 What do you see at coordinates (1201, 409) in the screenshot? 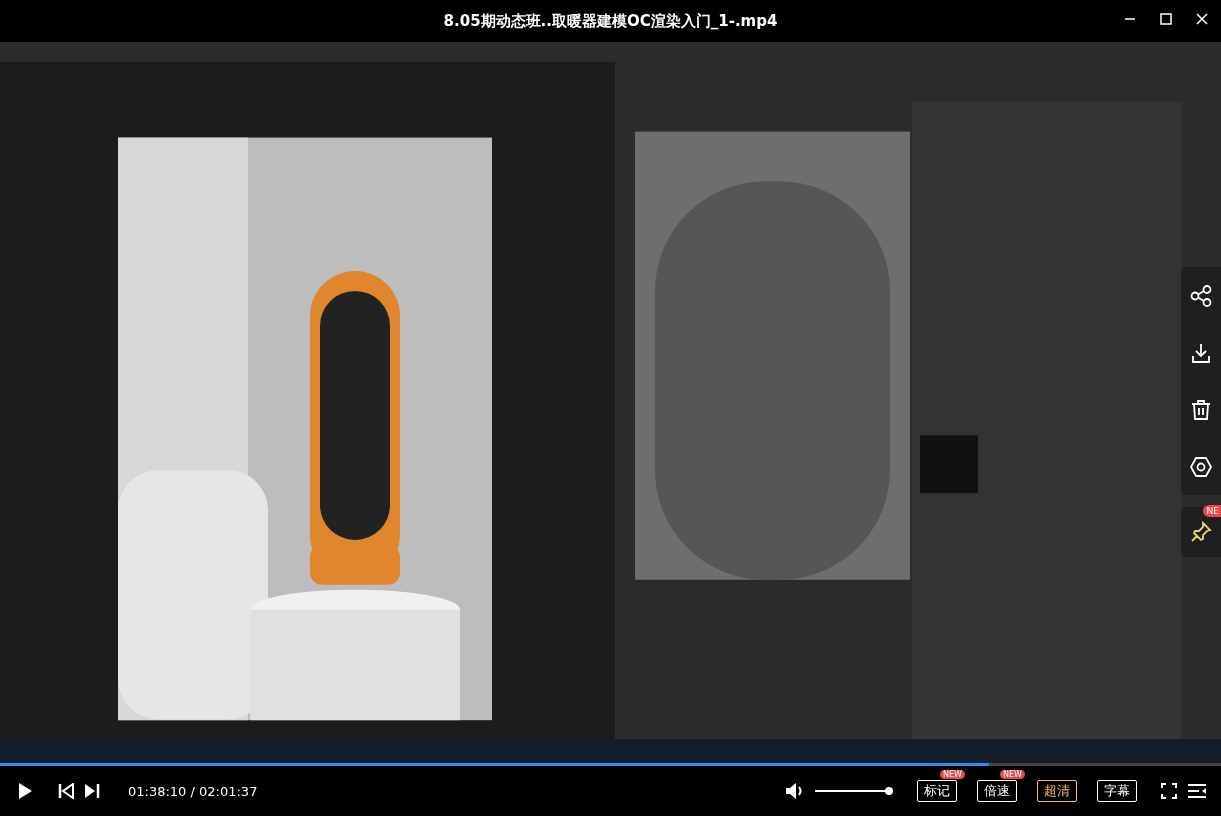
I see `trash-icon` at bounding box center [1201, 409].